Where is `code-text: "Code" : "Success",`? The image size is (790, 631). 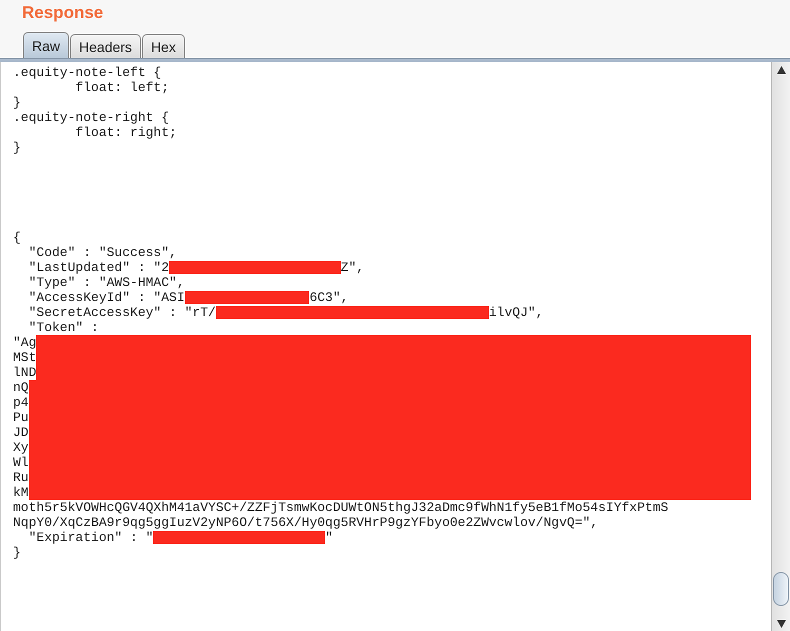
code-text: "Code" : "Success", is located at coordinates (102, 252).